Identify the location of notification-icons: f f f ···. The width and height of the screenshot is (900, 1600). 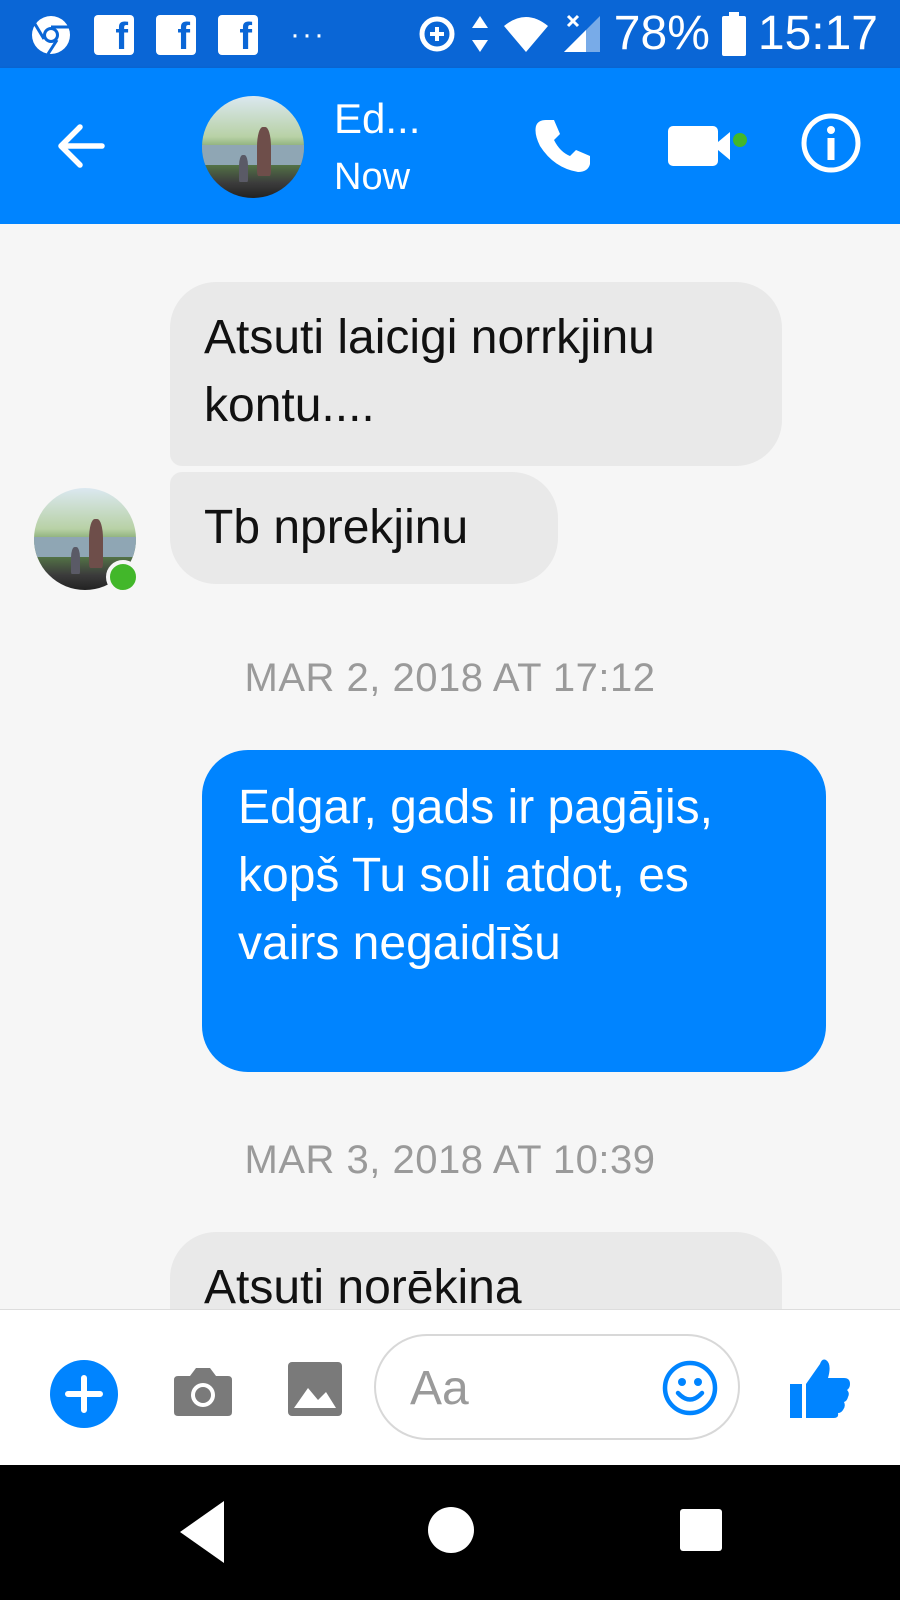
(178, 35).